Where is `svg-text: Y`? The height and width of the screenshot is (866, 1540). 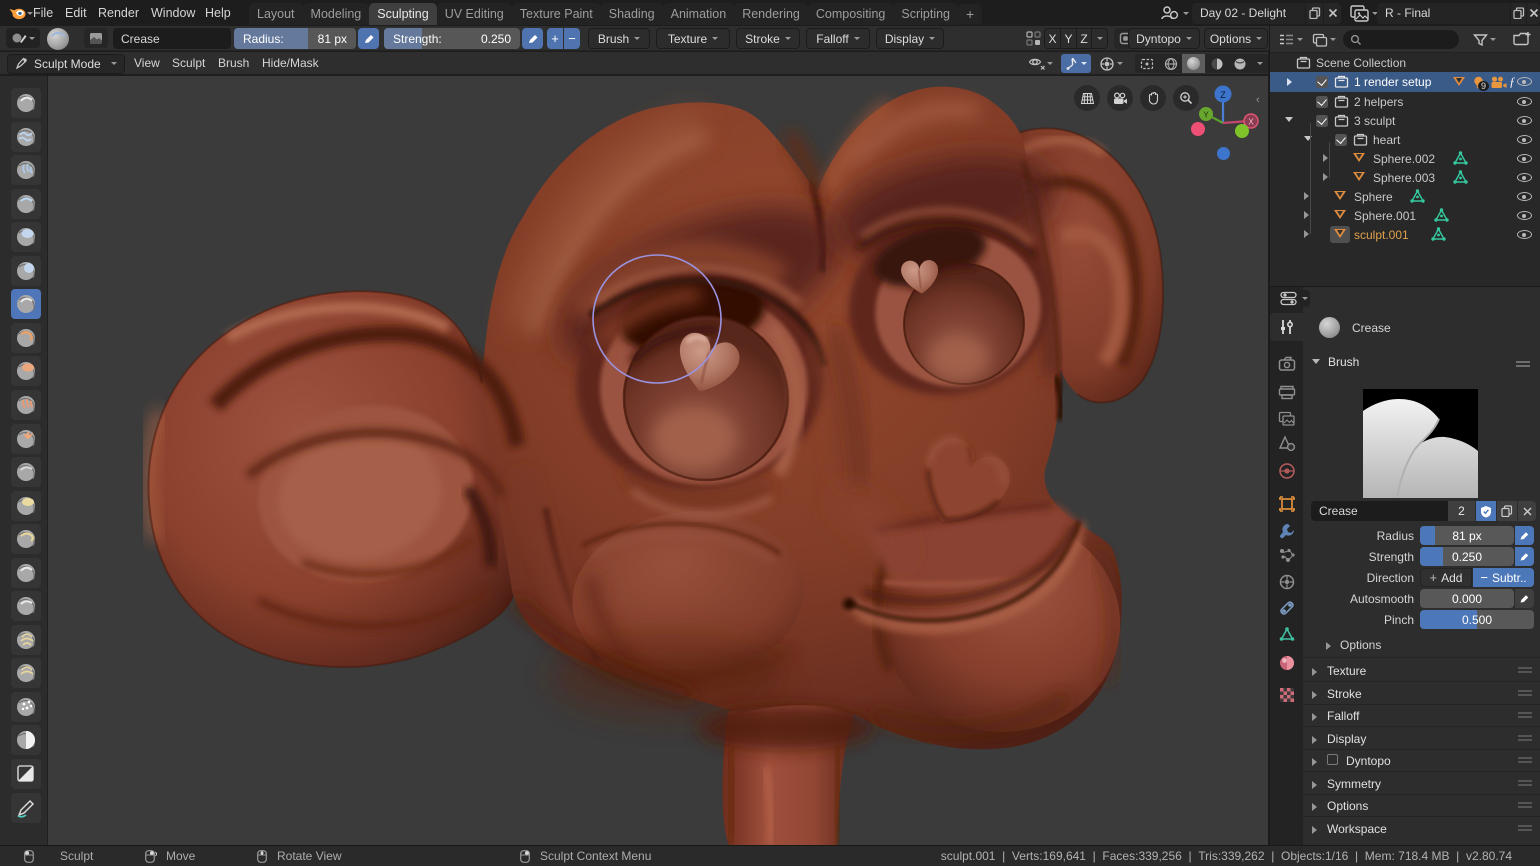 svg-text: Y is located at coordinates (1206, 115).